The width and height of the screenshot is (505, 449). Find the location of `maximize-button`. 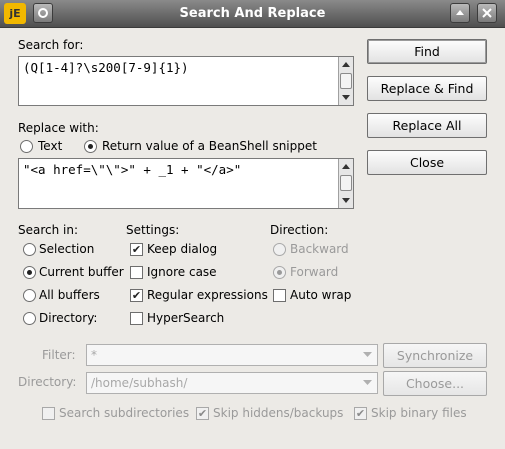

maximize-button is located at coordinates (460, 13).